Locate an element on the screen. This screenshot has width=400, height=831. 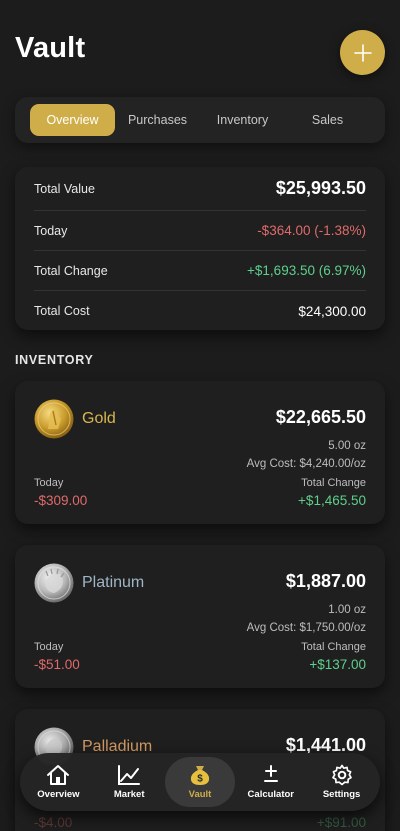
total-change-value: +$1,693.50 (6.97%) is located at coordinates (306, 270).